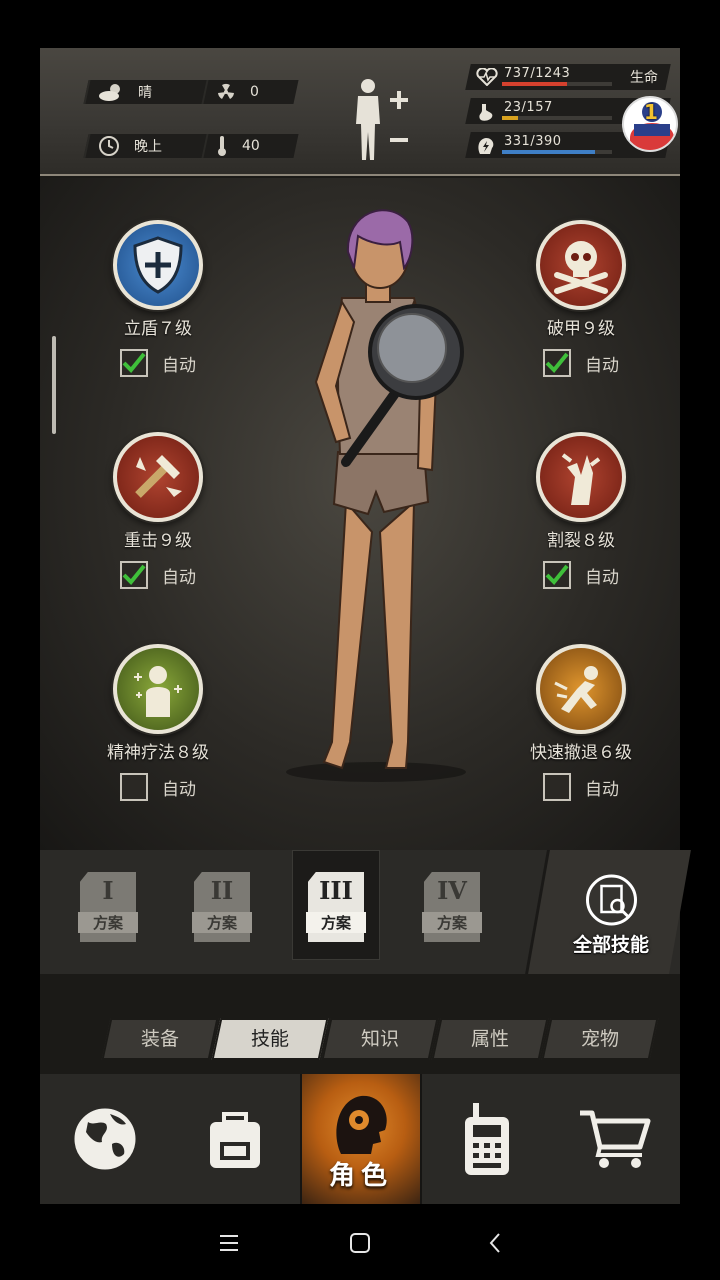 Image resolution: width=720 pixels, height=1280 pixels. I want to click on plan-number: II, so click(222, 890).